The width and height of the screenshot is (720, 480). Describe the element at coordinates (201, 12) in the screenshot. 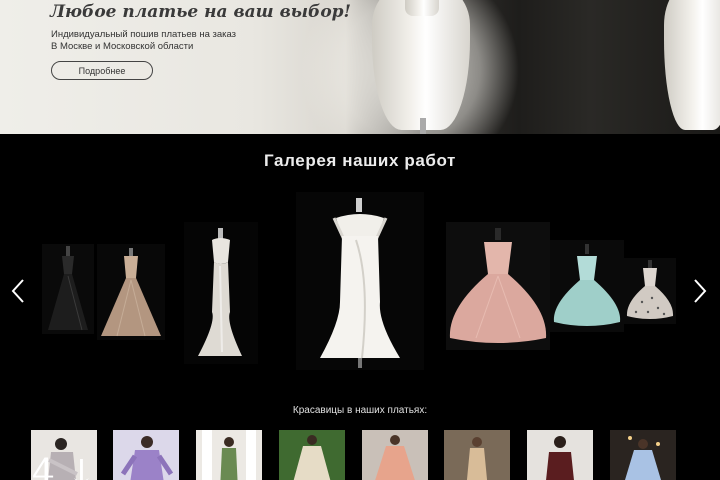

I see `hero-title: Любое платье на ваш выбор!` at that location.